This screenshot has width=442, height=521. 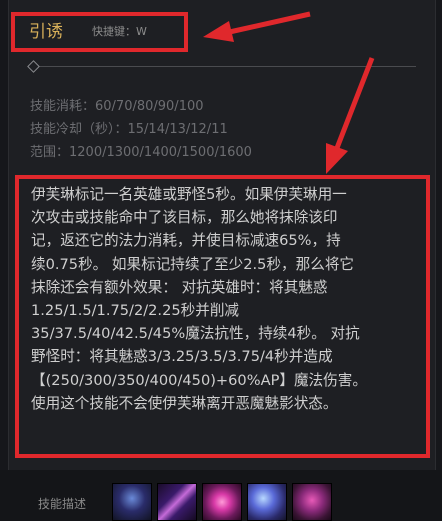 What do you see at coordinates (141, 152) in the screenshot?
I see `skill-range: 范围：1200/1300/1400/1500/1600` at bounding box center [141, 152].